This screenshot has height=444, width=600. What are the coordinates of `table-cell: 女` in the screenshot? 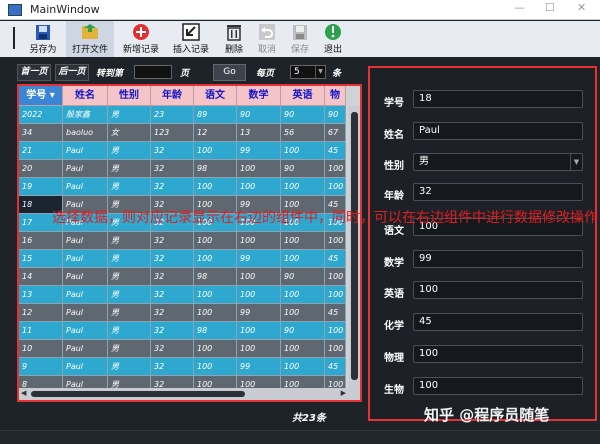 It's located at (129, 133).